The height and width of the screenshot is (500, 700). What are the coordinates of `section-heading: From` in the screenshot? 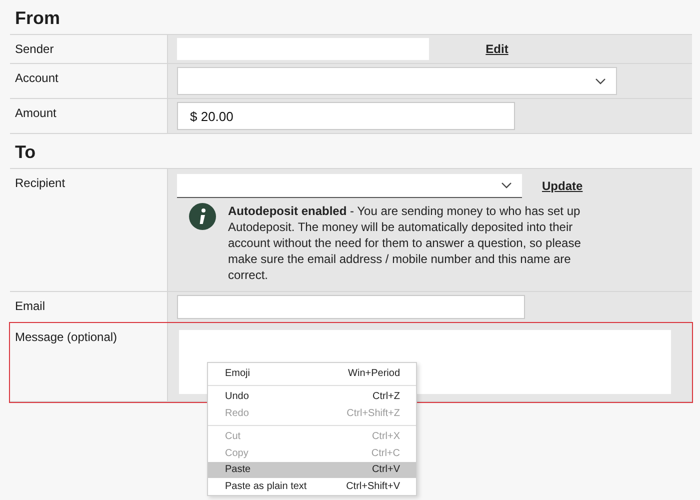 It's located at (37, 18).